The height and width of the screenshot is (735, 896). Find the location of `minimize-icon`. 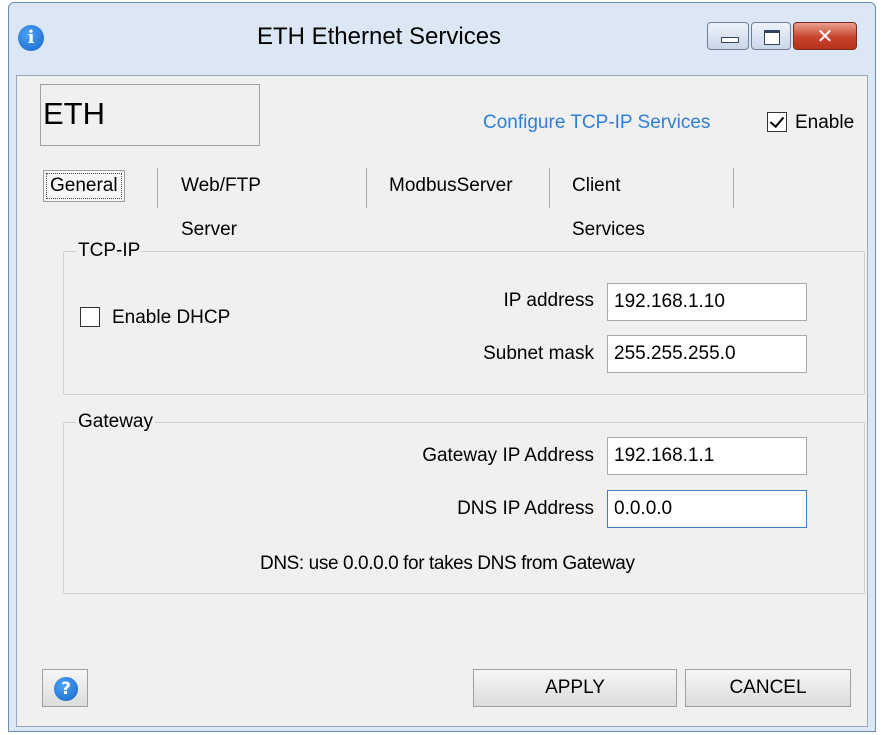

minimize-icon is located at coordinates (730, 40).